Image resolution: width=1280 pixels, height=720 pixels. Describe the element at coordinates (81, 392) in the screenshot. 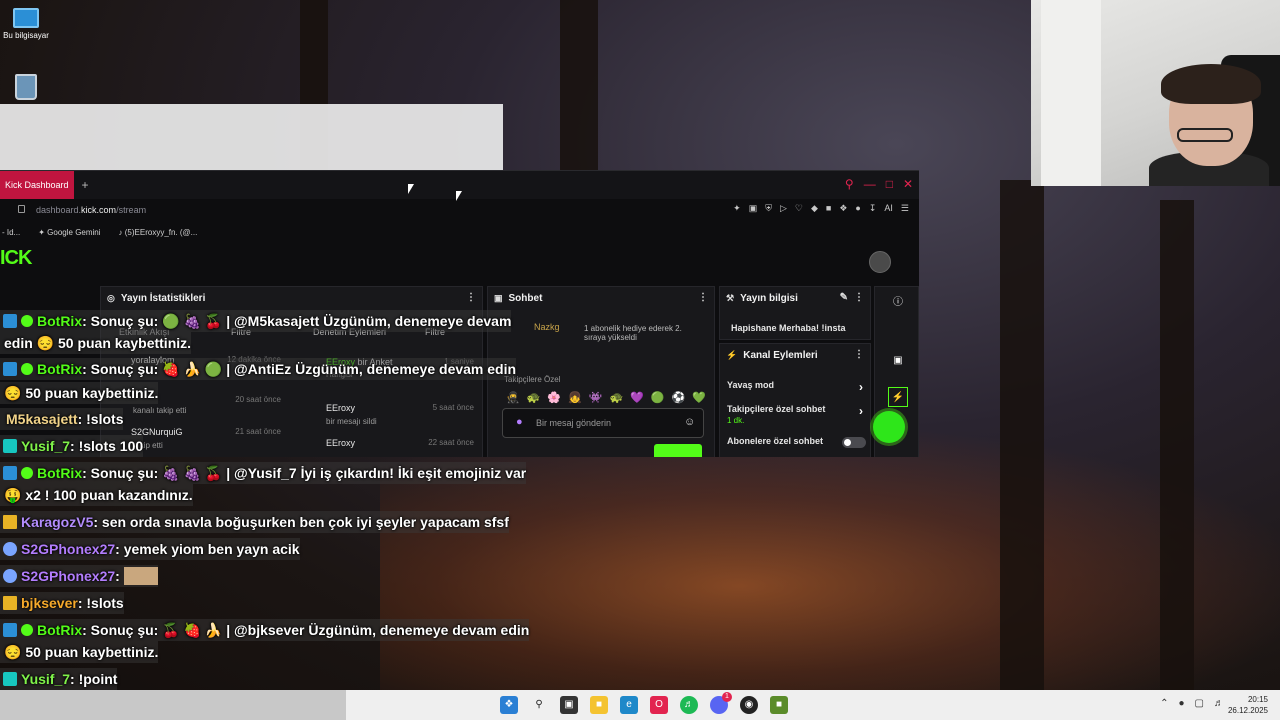

I see `chat-text: 😔 50 puan kaybettiniz.` at that location.